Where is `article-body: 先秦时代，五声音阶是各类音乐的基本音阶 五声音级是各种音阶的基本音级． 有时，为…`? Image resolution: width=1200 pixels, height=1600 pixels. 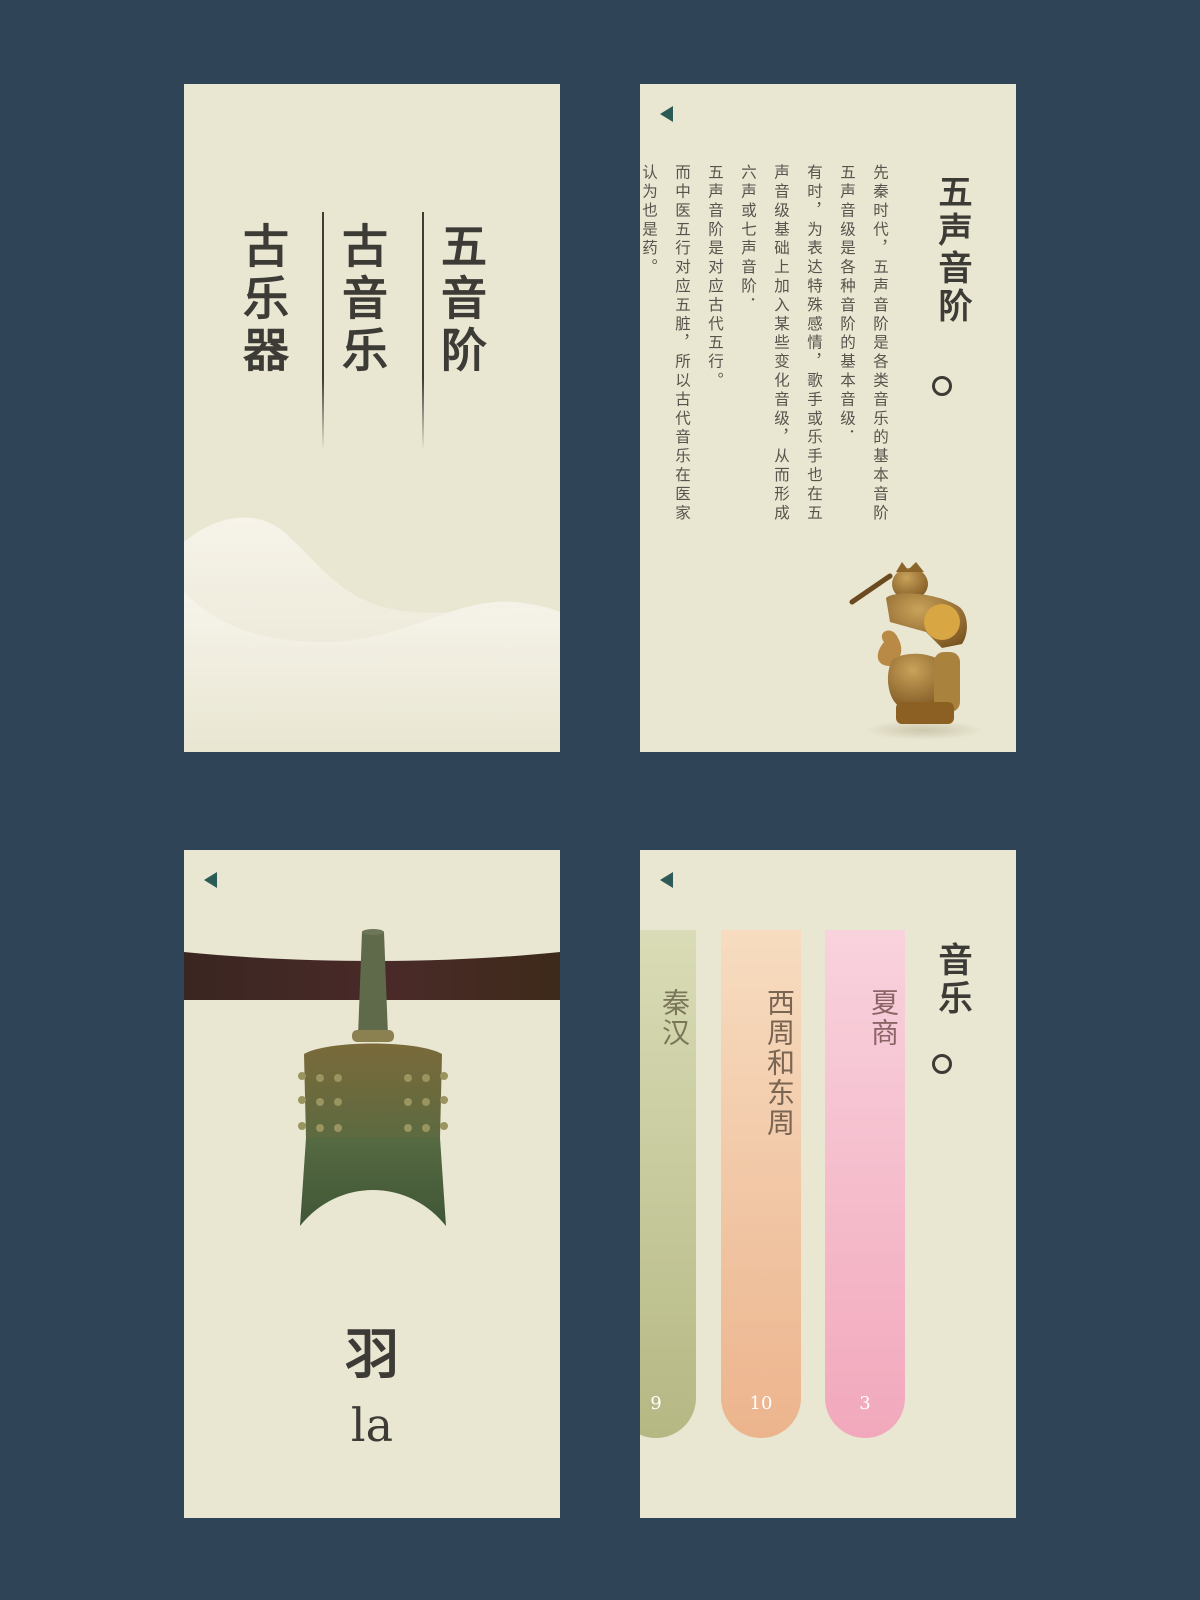
article-body: 先秦时代，五声音阶是各类音乐的基本音阶 五声音级是各种音阶的基本音级． 有时，为… is located at coordinates (768, 364).